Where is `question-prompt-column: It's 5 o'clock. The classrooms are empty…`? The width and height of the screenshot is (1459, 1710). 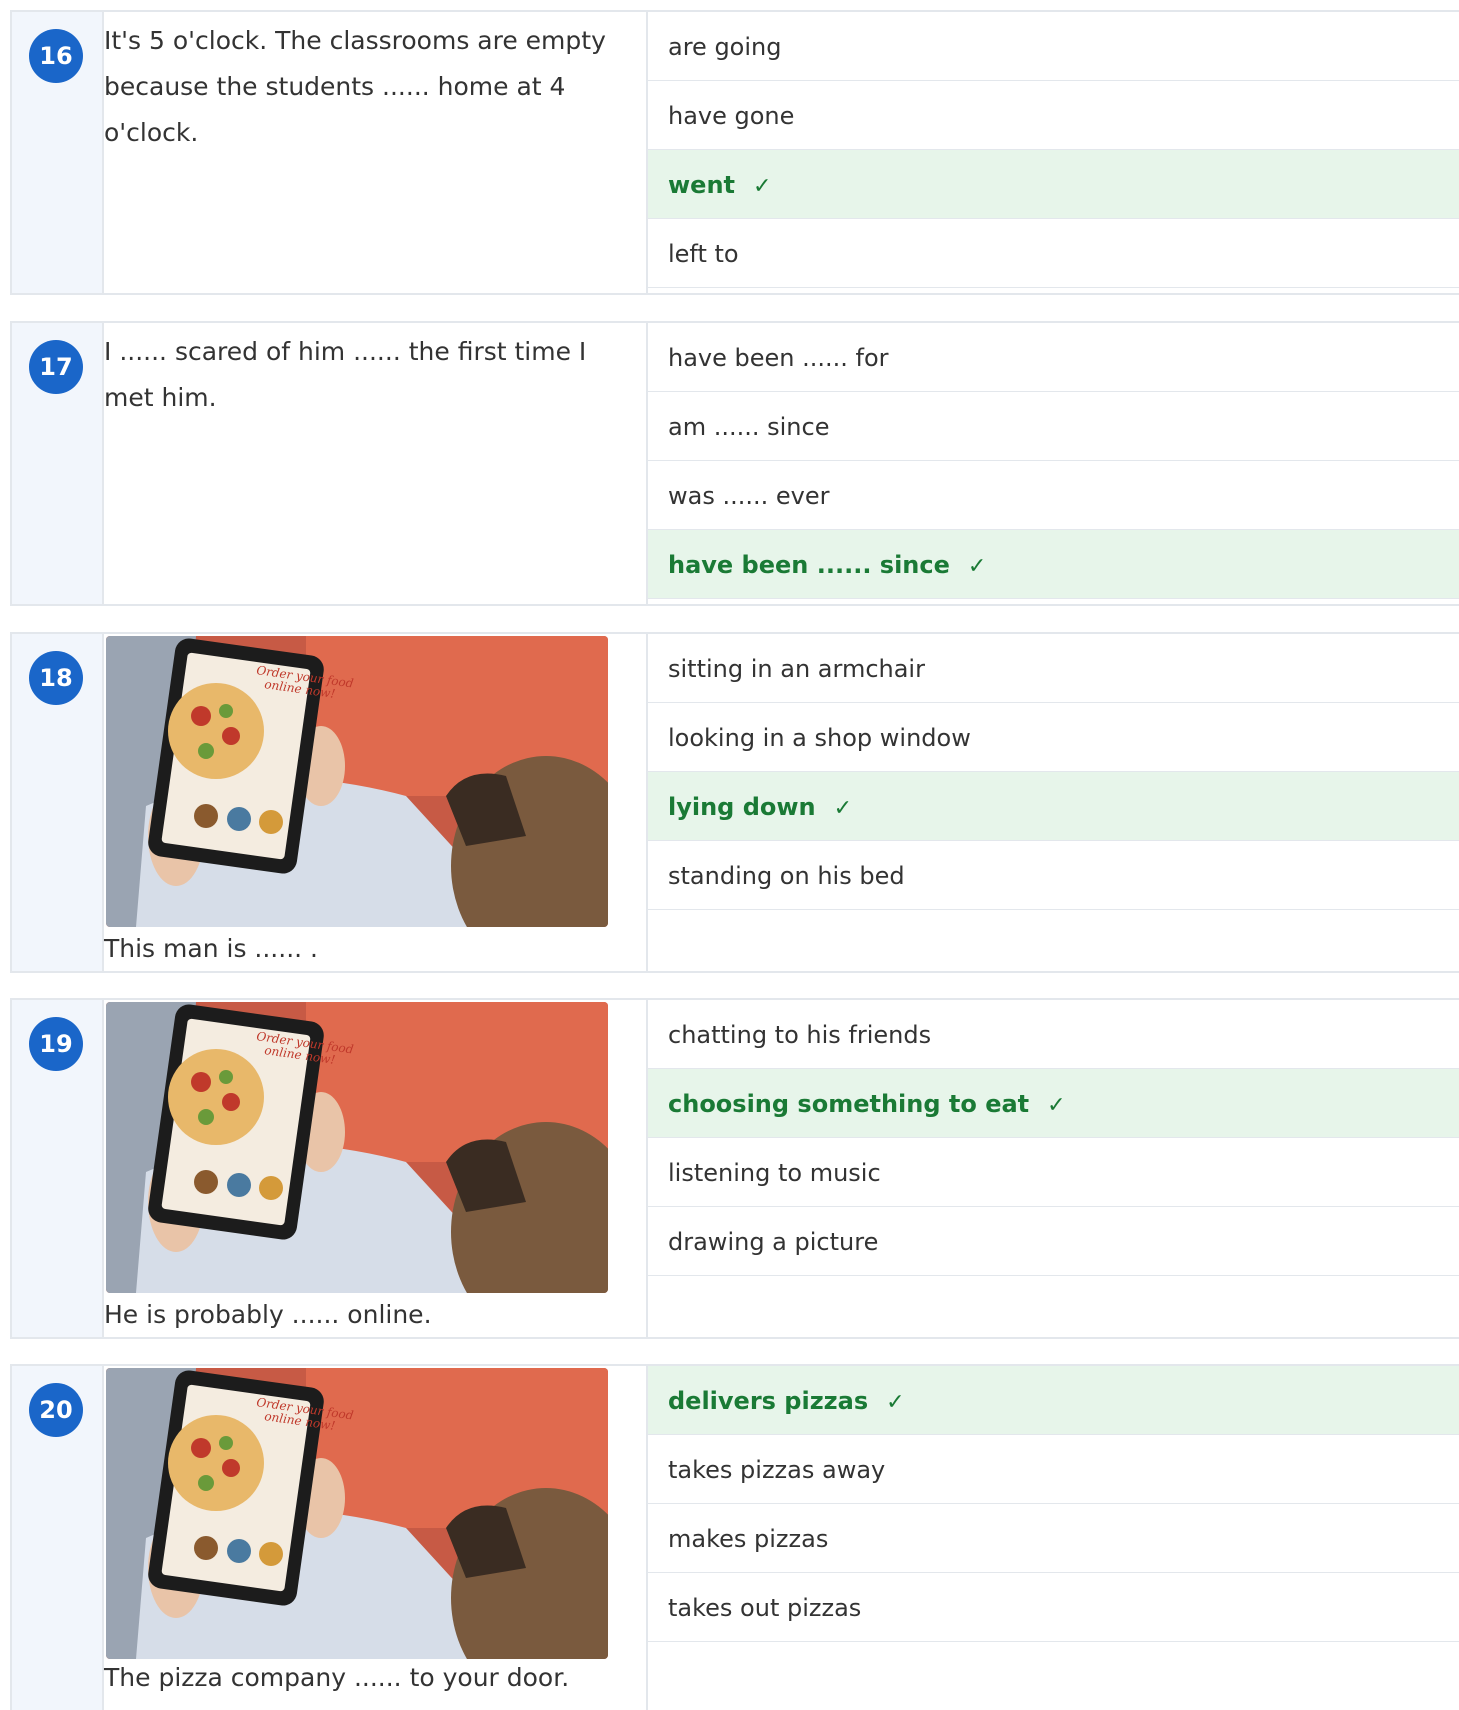 question-prompt-column: It's 5 o'clock. The classrooms are empty… is located at coordinates (374, 152).